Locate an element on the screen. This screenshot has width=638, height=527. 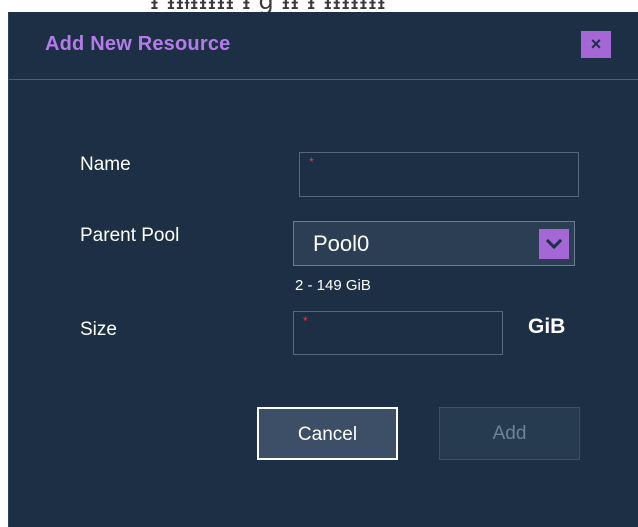
close-button: × is located at coordinates (596, 44).